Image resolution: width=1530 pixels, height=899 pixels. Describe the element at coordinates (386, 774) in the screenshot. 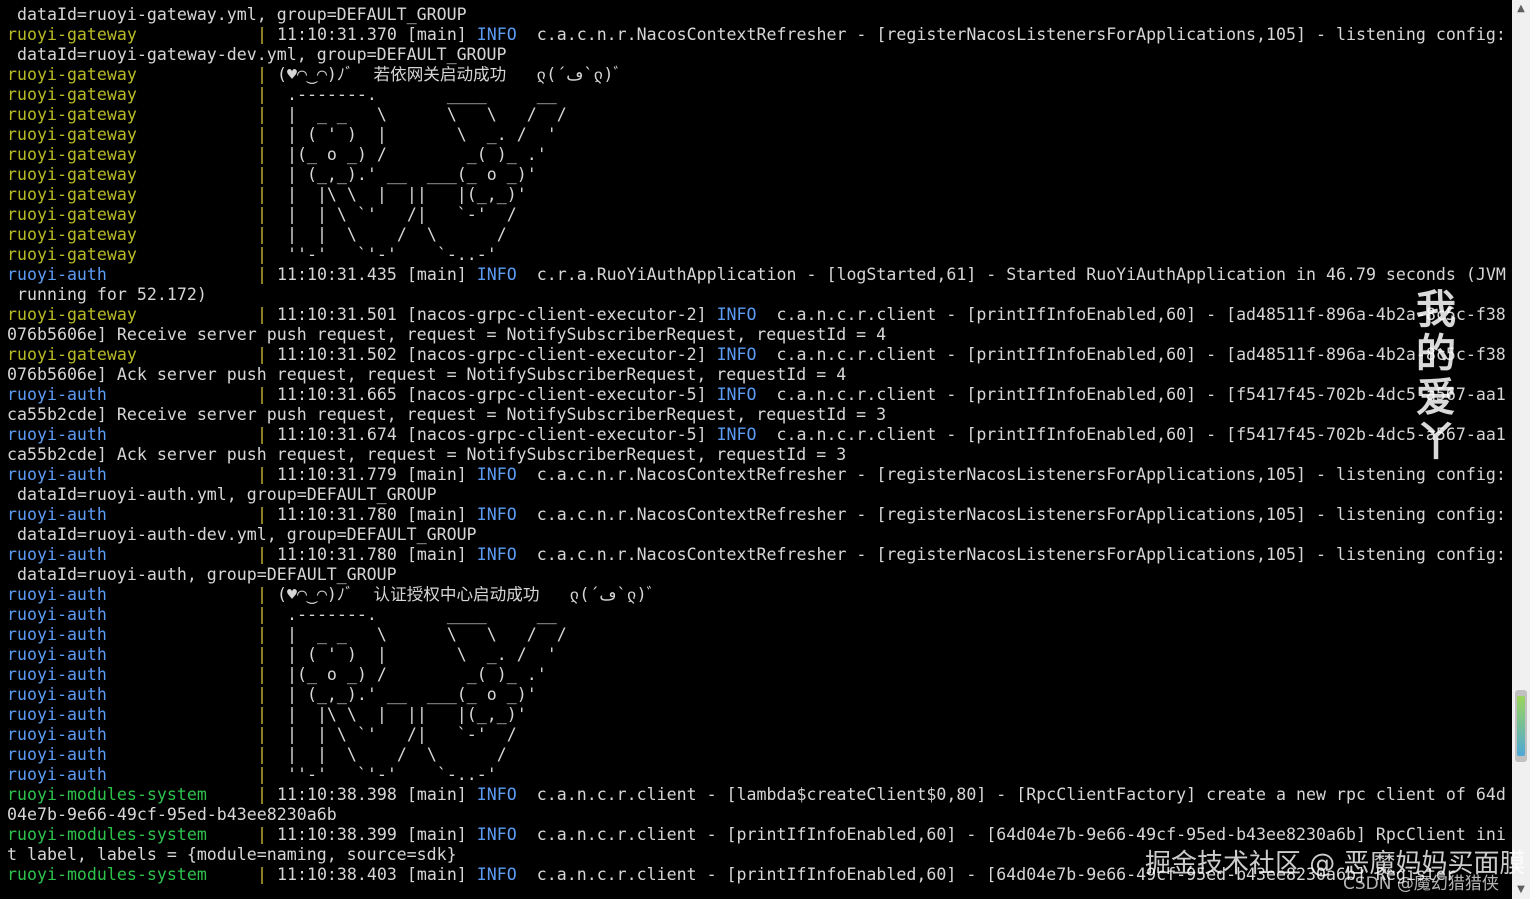

I see `log-message: ''-' `'-' `-..-'` at that location.